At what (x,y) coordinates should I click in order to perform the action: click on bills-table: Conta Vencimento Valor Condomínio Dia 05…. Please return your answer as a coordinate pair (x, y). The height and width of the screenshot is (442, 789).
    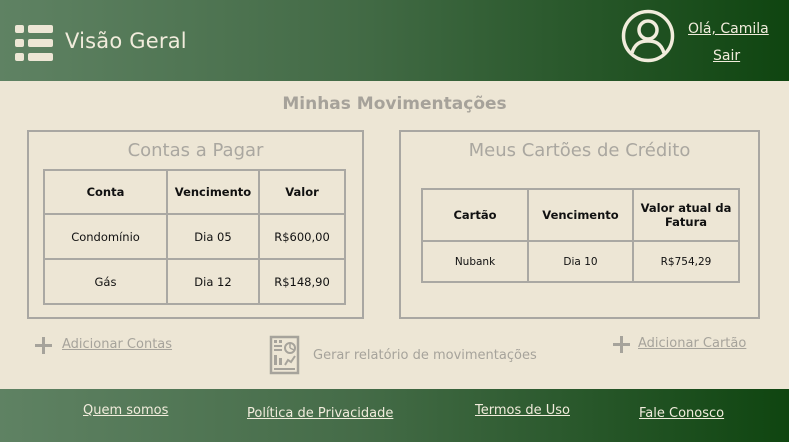
    Looking at the image, I should click on (194, 237).